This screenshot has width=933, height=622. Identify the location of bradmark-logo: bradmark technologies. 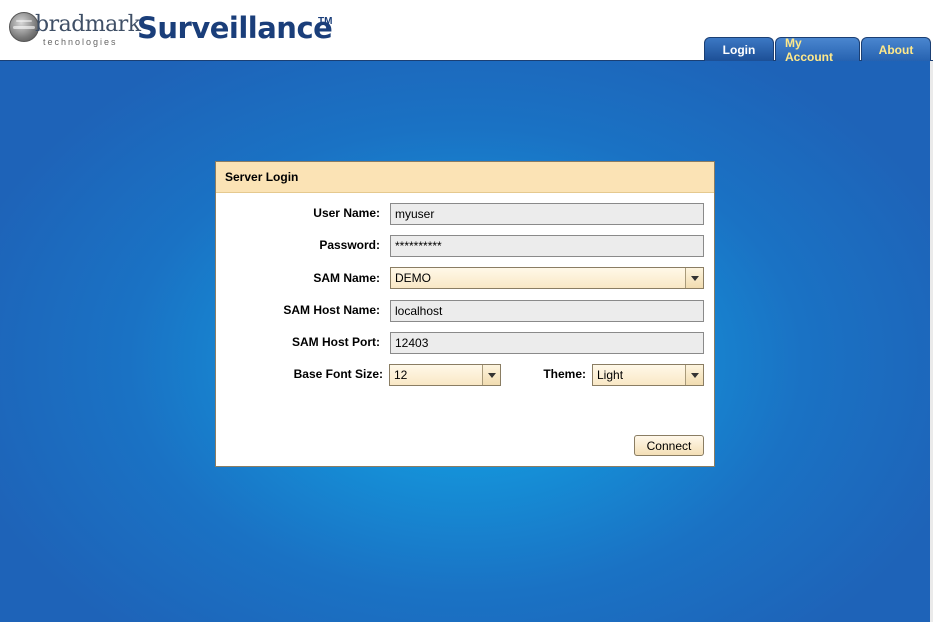
(75, 30).